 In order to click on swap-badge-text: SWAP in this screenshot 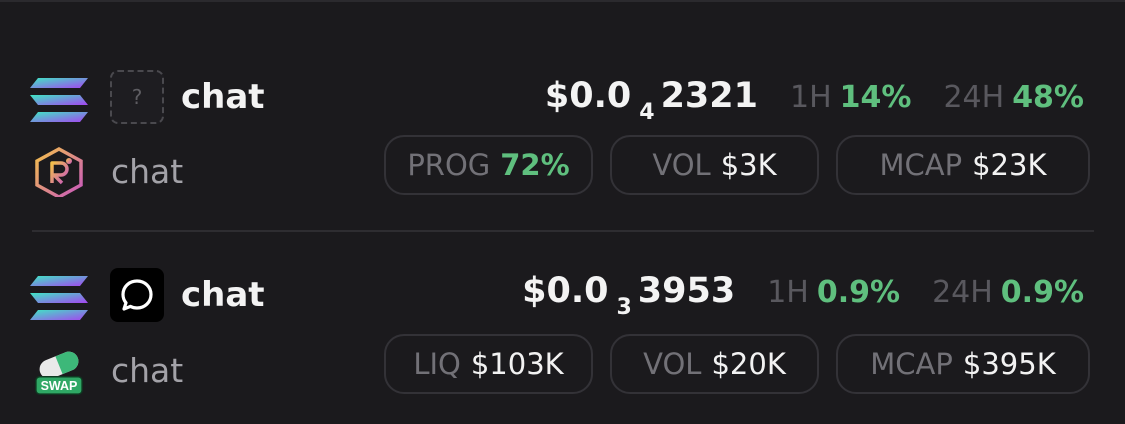, I will do `click(59, 386)`.